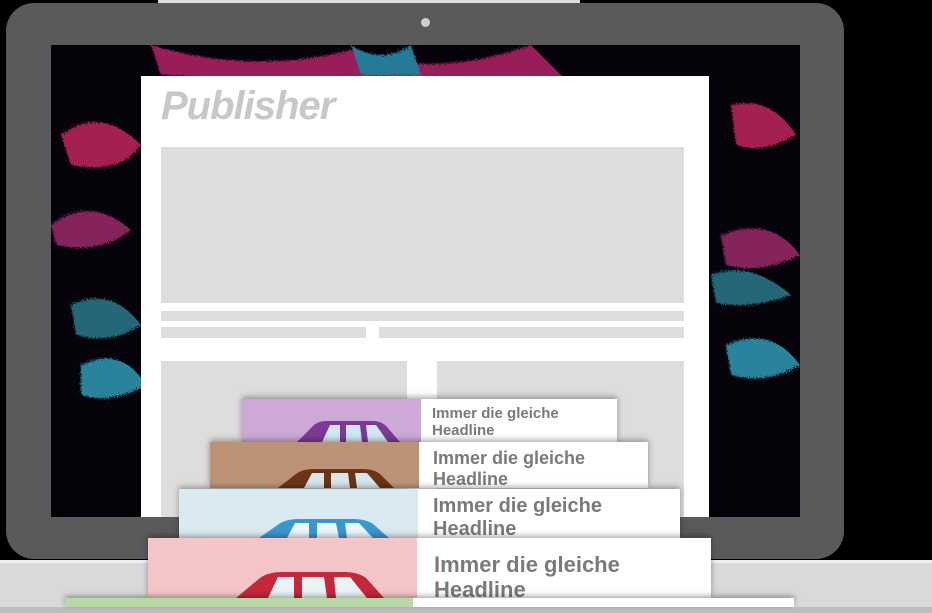  Describe the element at coordinates (248, 106) in the screenshot. I see `publisher-title: Publisher` at that location.